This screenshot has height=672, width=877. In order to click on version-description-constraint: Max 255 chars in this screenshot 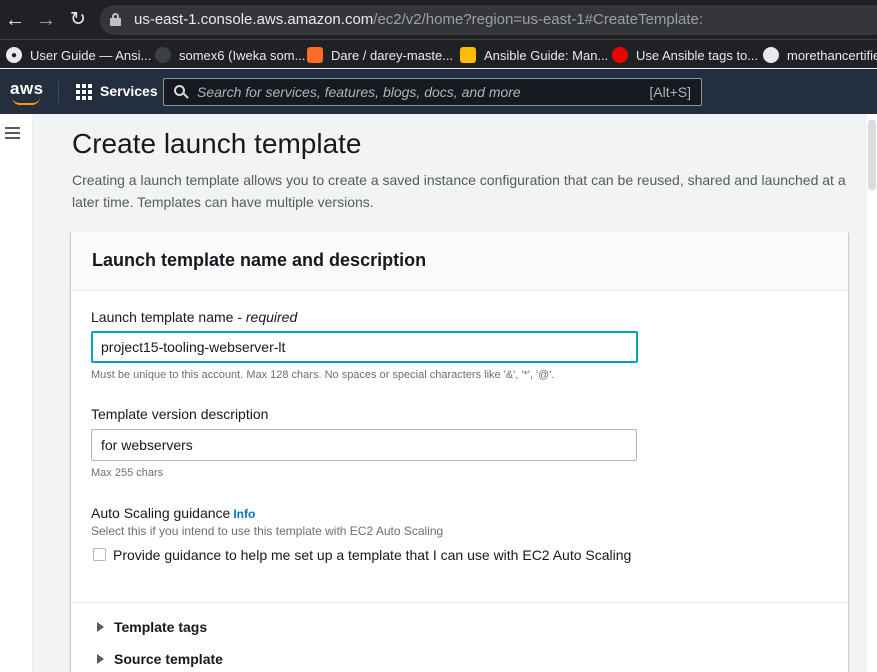, I will do `click(127, 473)`.